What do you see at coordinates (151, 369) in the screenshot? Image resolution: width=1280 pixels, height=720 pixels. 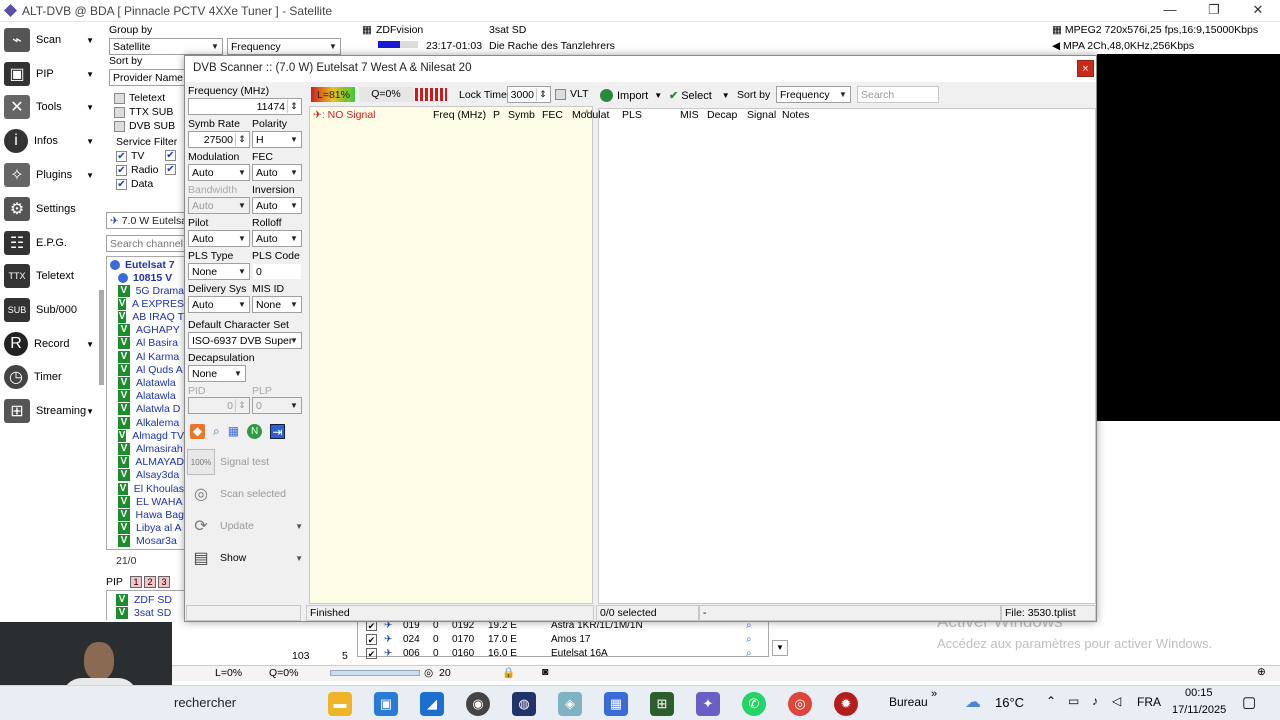 I see `channel-list-item: V Al Quds A` at bounding box center [151, 369].